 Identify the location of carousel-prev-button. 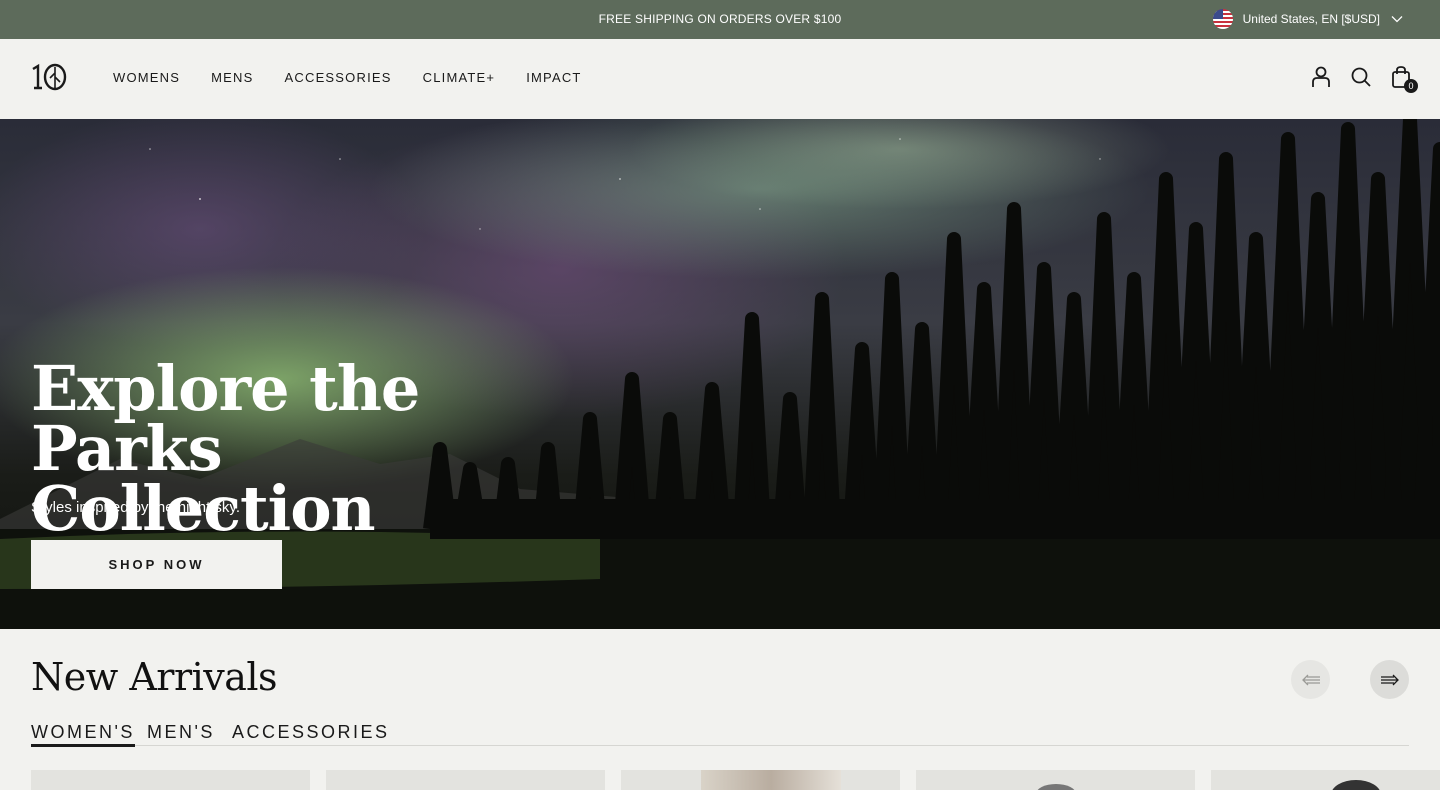
(1310, 679).